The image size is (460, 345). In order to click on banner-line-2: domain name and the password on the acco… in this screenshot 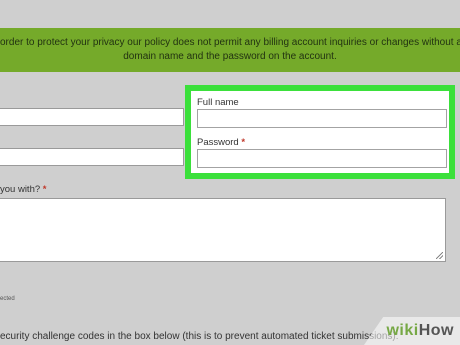, I will do `click(230, 56)`.